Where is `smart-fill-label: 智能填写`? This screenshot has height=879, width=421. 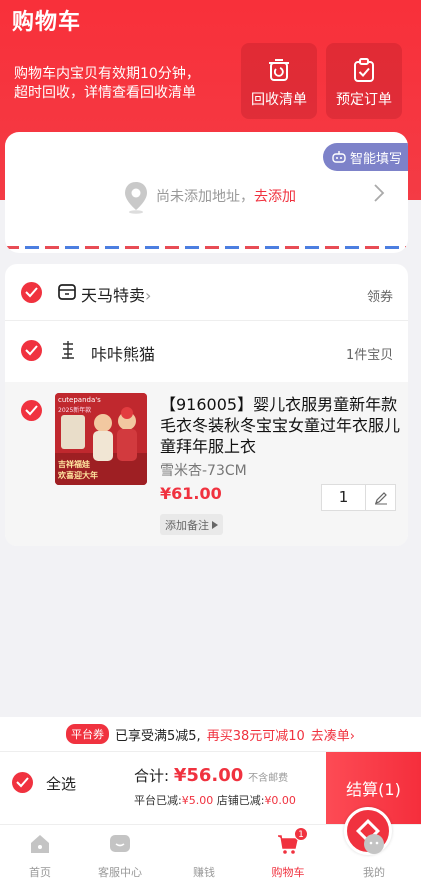
smart-fill-label: 智能填写 is located at coordinates (375, 159).